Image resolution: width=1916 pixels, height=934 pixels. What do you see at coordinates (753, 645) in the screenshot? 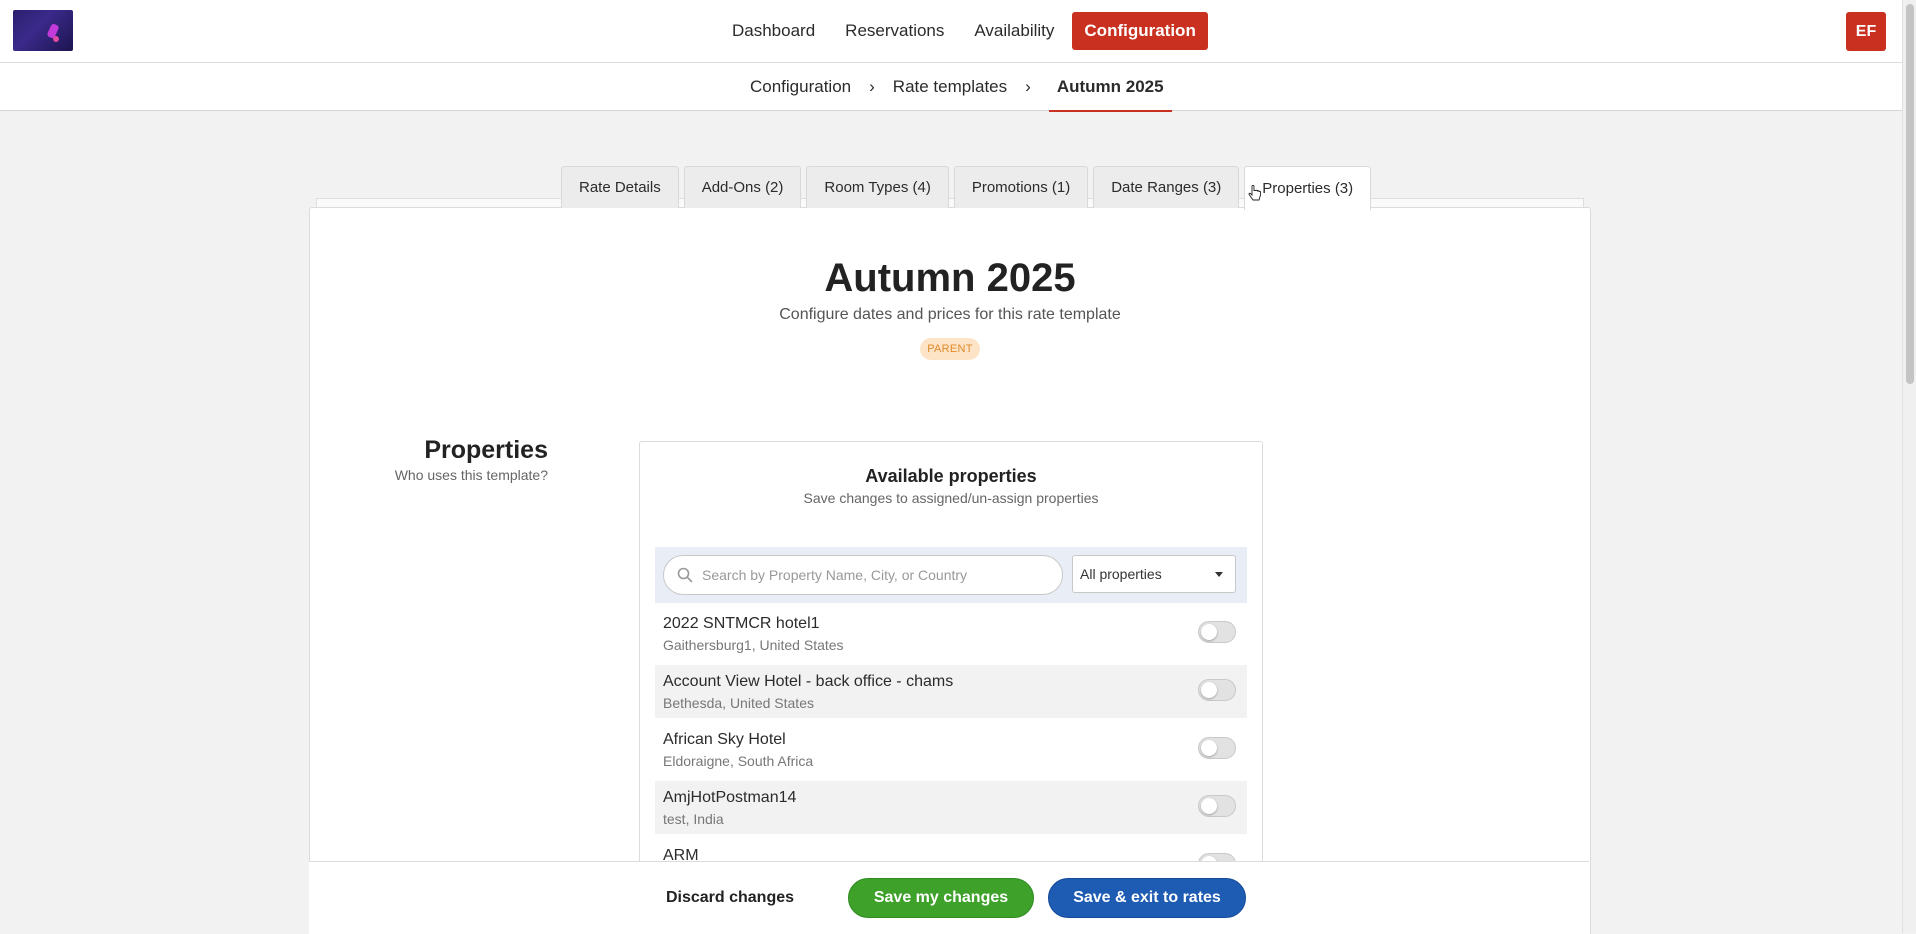
I see `property-location: Gaithersburg1, United States` at bounding box center [753, 645].